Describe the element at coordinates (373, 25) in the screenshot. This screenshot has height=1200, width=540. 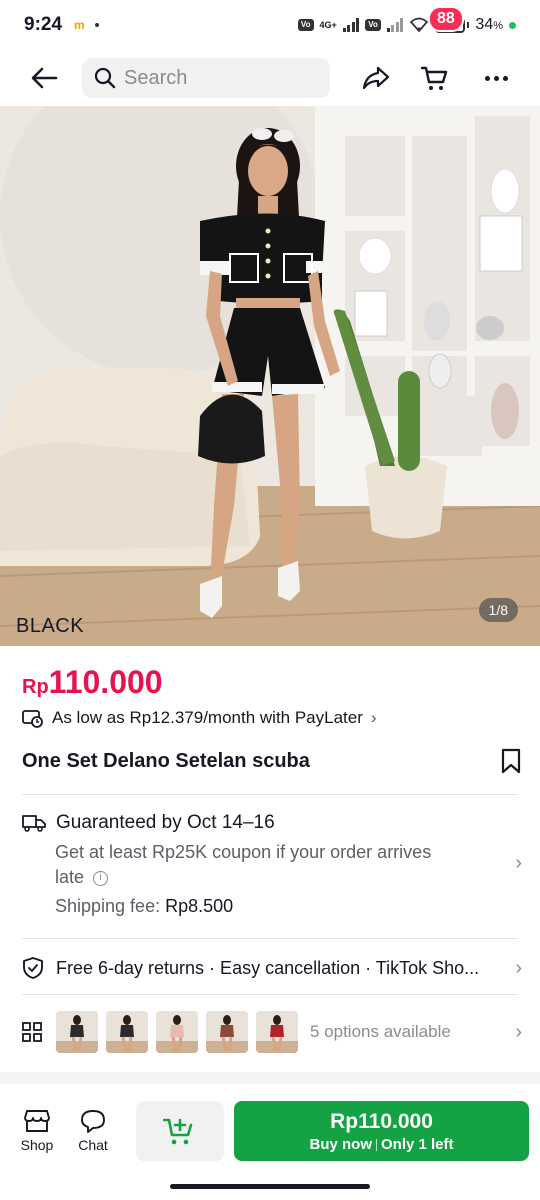
I see `volte-icon-2: Vo` at that location.